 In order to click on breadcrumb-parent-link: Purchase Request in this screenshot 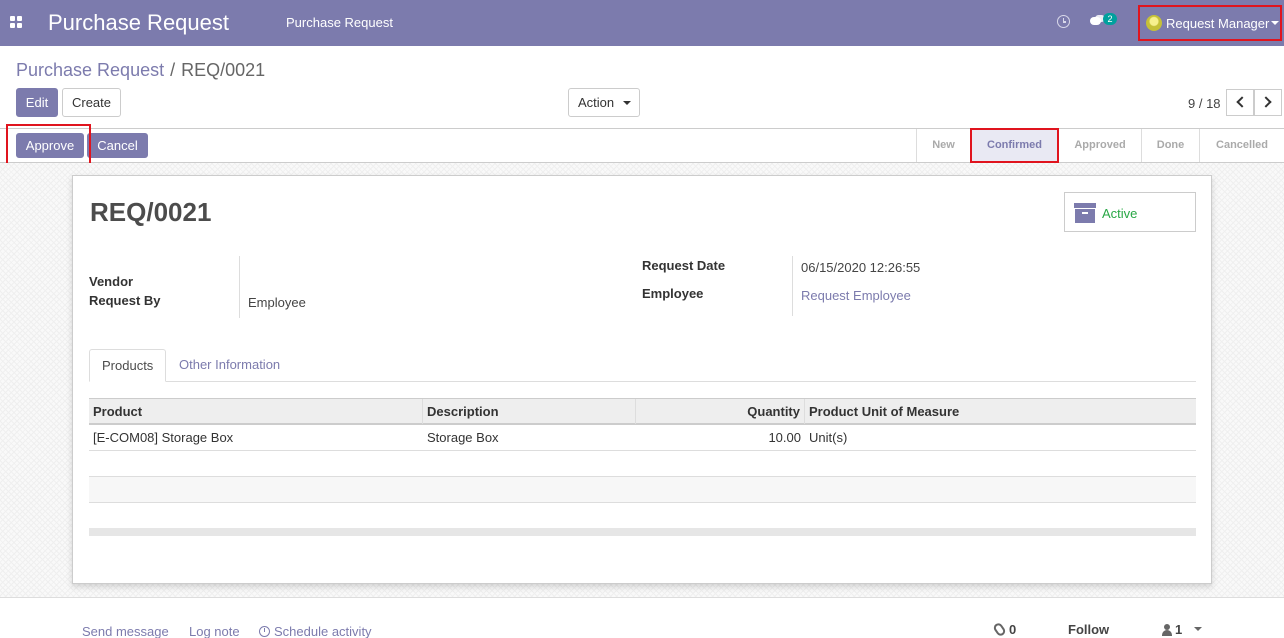, I will do `click(90, 70)`.